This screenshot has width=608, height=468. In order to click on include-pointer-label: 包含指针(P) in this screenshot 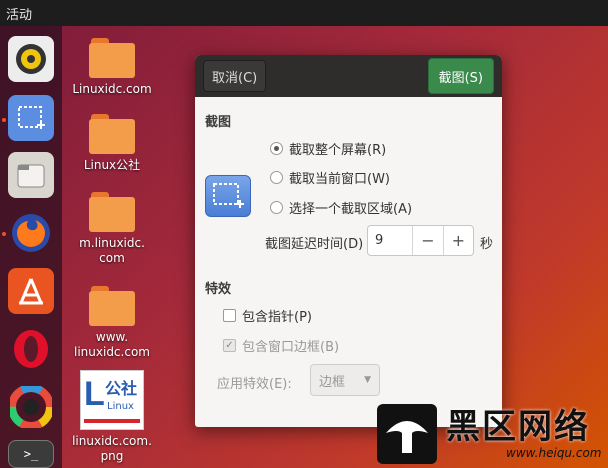, I will do `click(277, 317)`.